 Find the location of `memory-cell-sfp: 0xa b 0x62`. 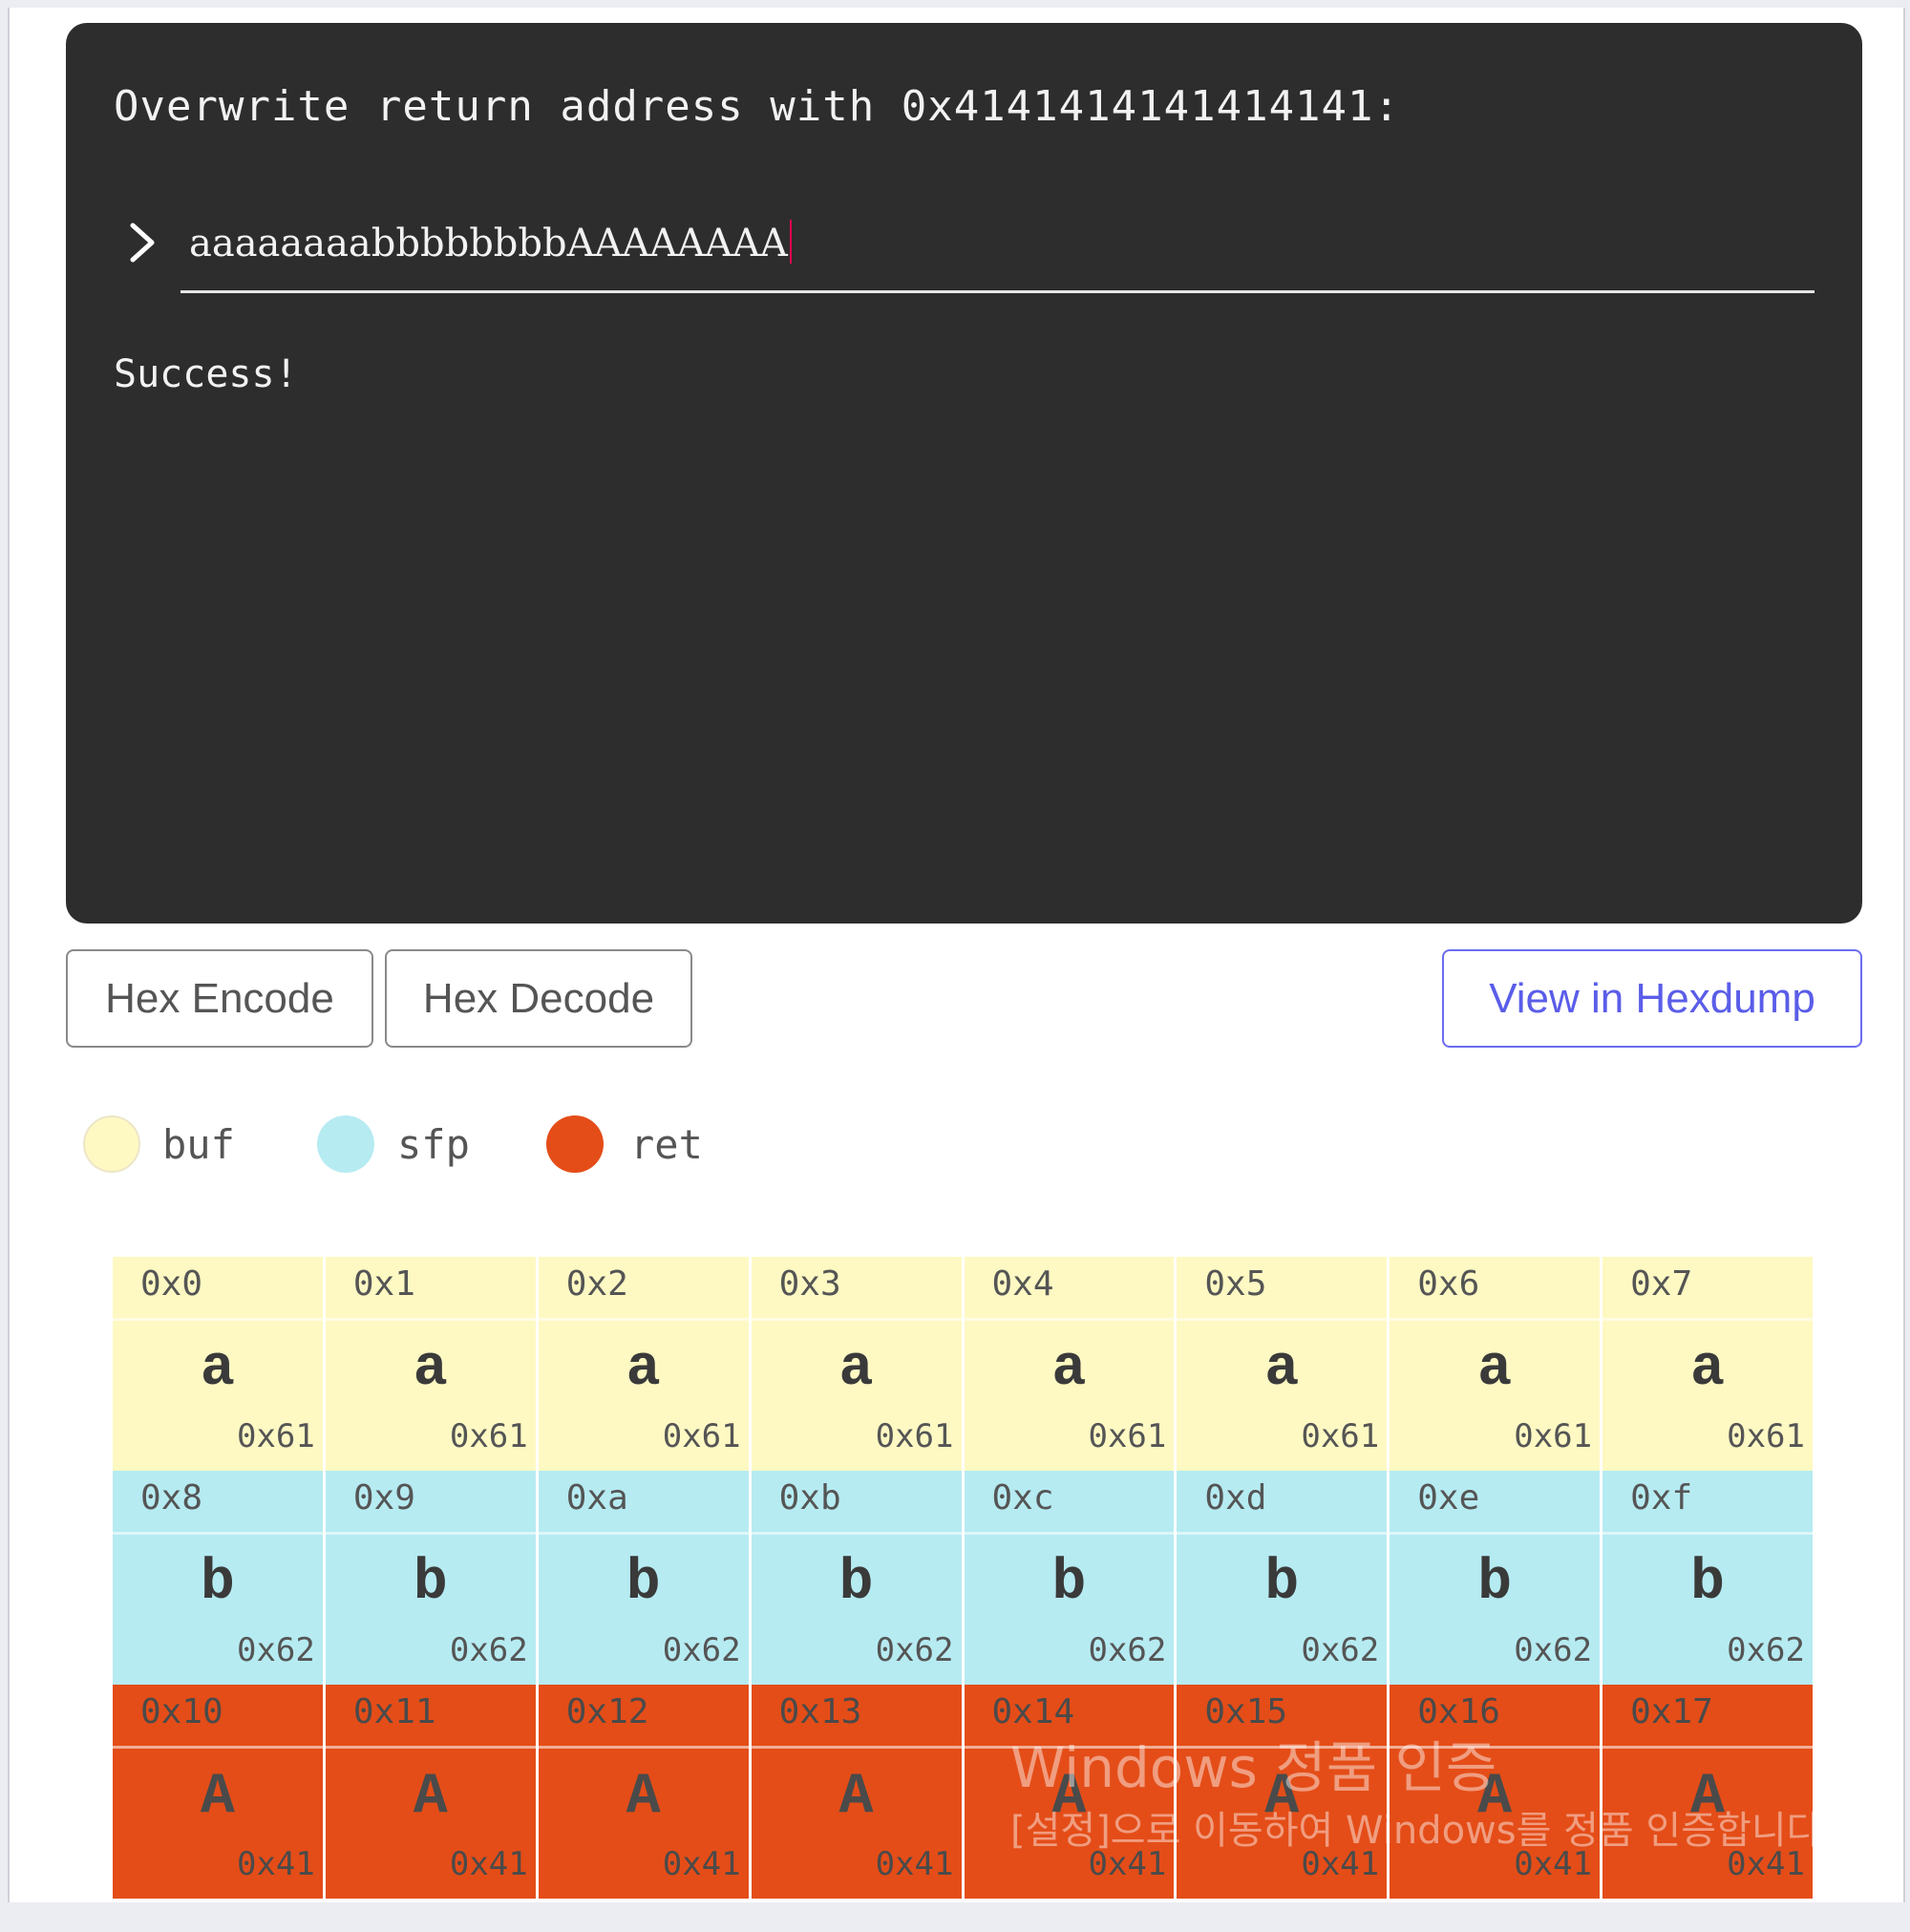

memory-cell-sfp: 0xa b 0x62 is located at coordinates (643, 1578).